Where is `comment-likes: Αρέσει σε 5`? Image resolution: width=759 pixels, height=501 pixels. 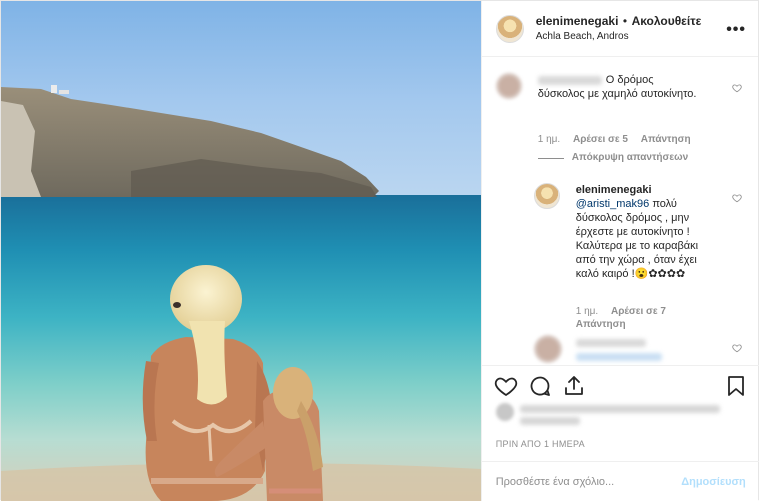
comment-likes: Αρέσει σε 5 is located at coordinates (600, 139).